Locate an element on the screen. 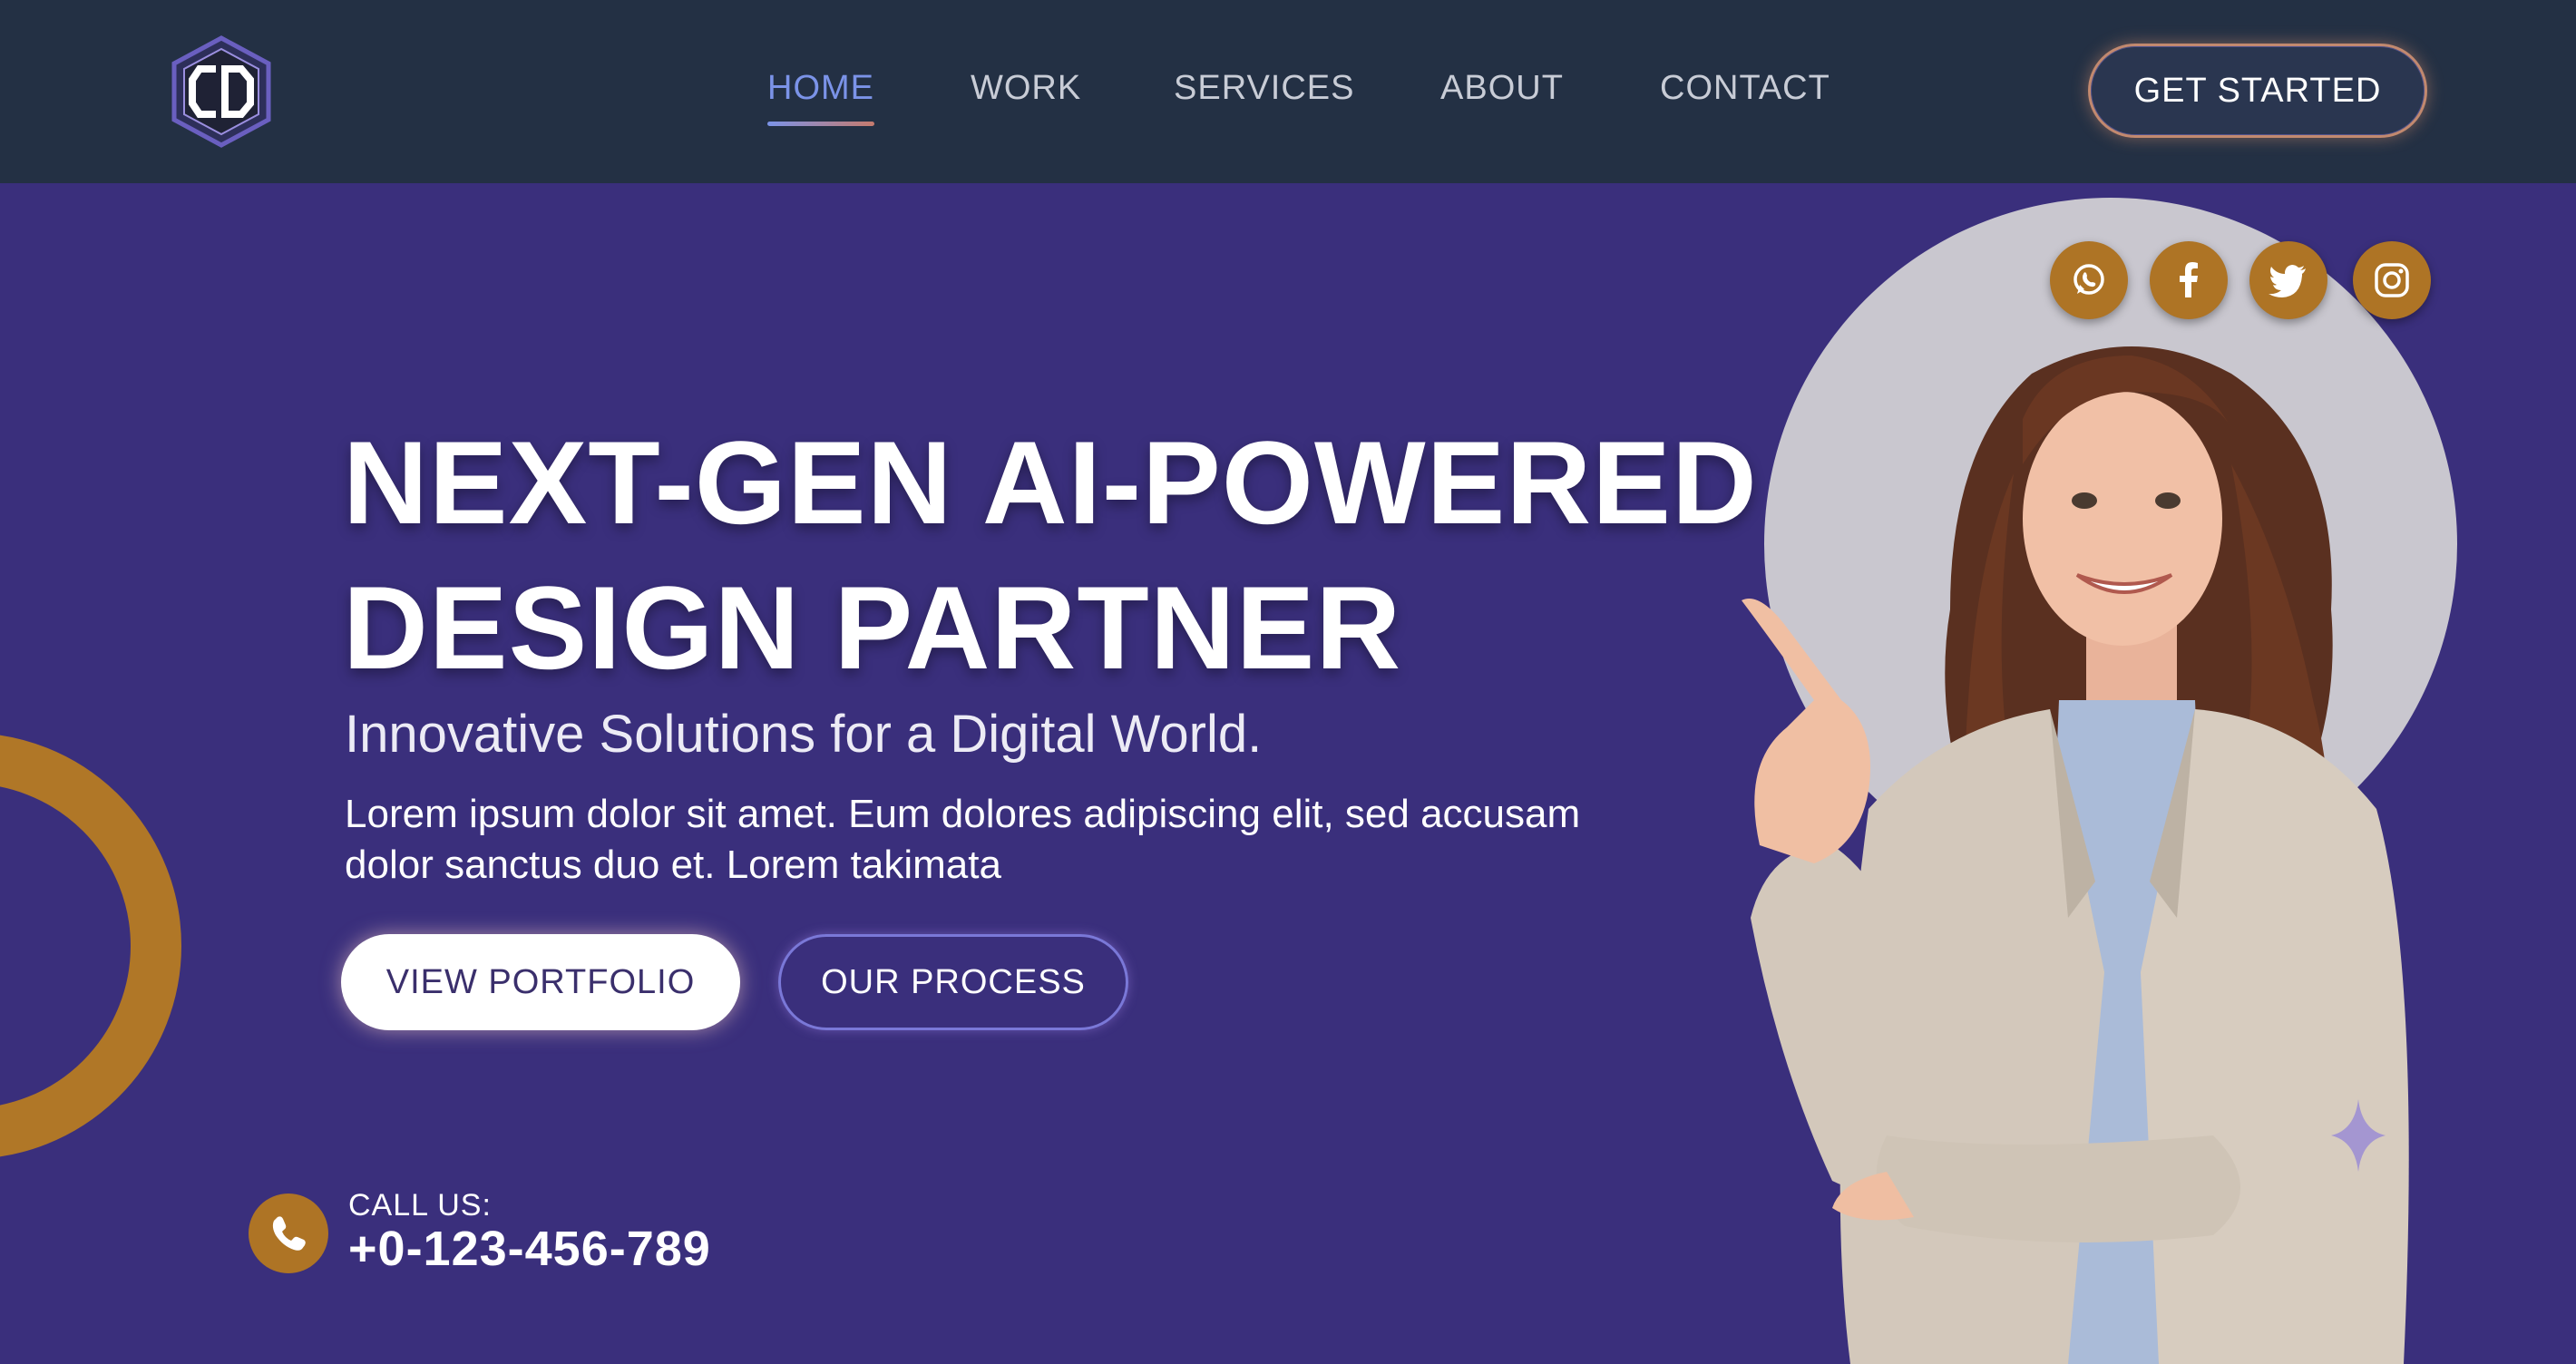 The image size is (2576, 1364). instagram-icon is located at coordinates (2392, 280).